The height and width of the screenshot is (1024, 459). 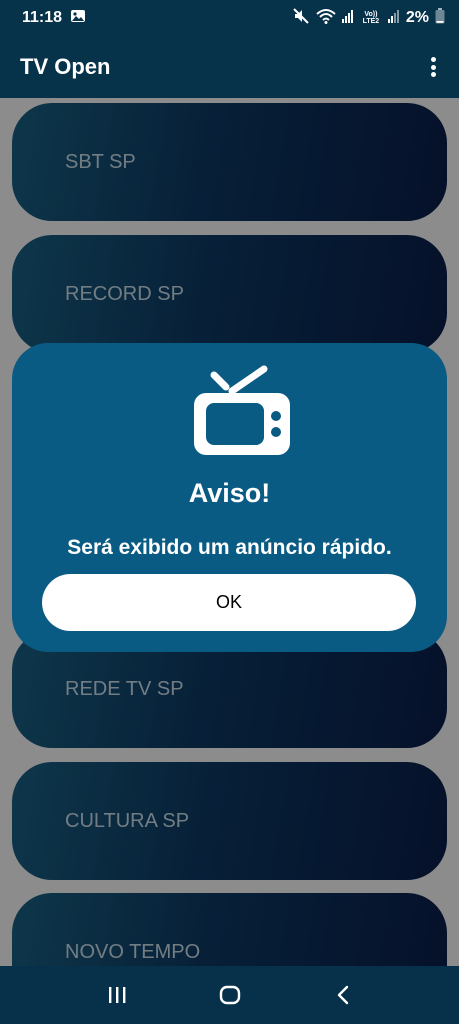 What do you see at coordinates (440, 18) in the screenshot?
I see `battery-icon` at bounding box center [440, 18].